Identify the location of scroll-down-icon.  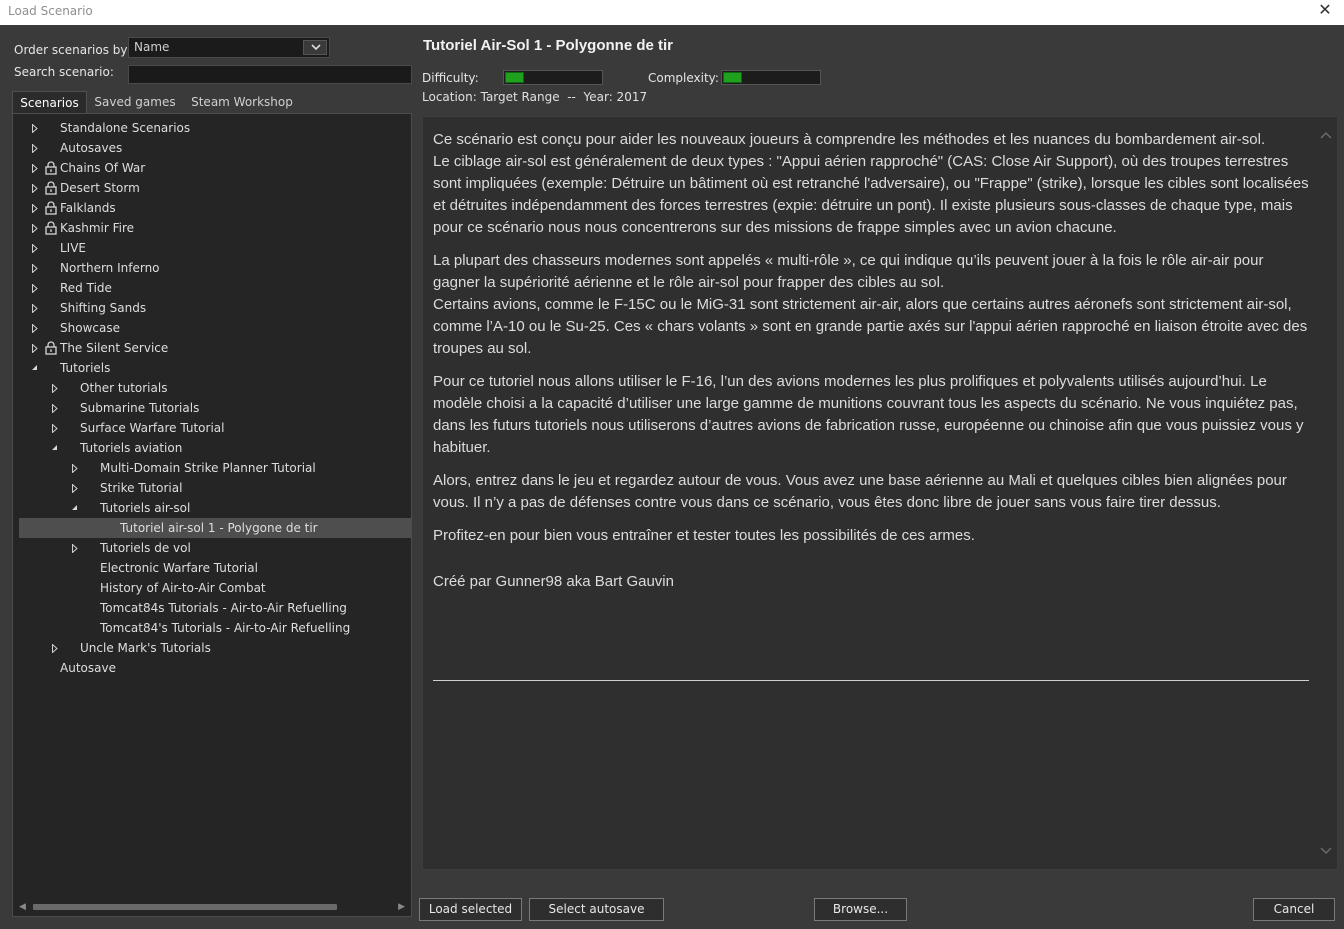
(1326, 851).